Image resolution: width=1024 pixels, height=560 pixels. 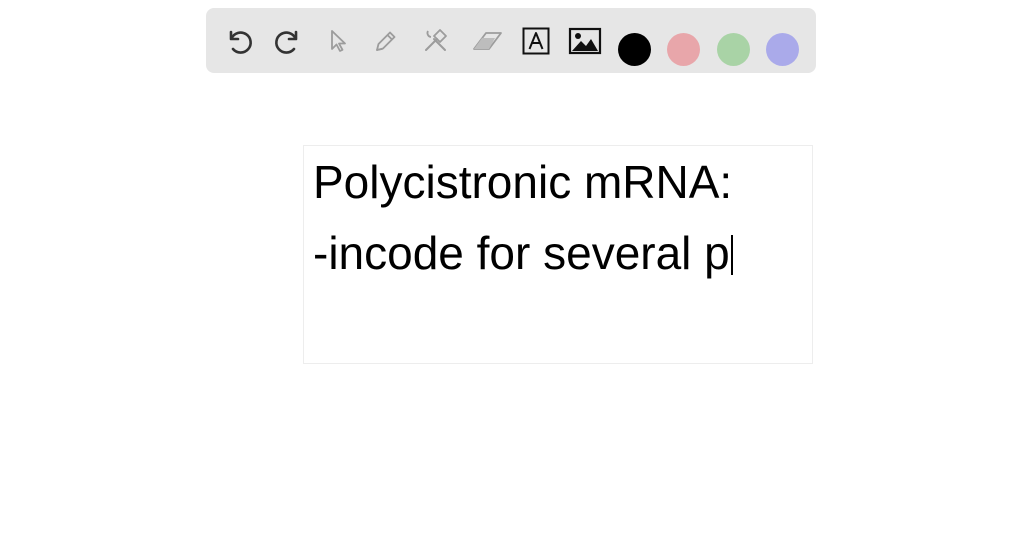 I want to click on pencil-icon, so click(x=386, y=41).